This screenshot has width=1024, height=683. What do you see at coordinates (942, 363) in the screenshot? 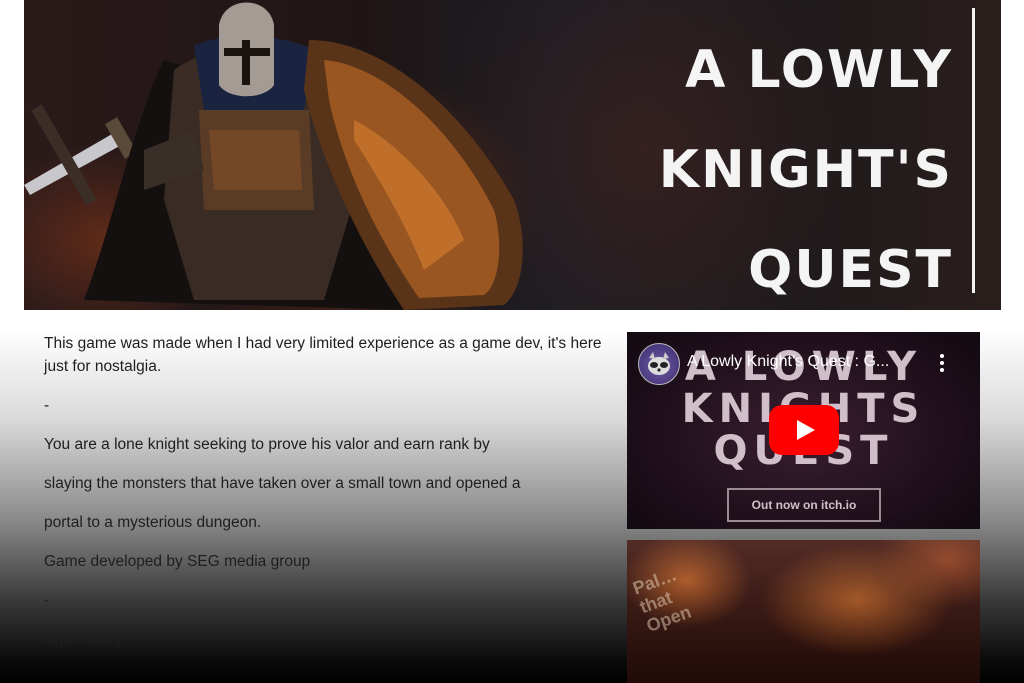
I see `kebab-menu-icon` at bounding box center [942, 363].